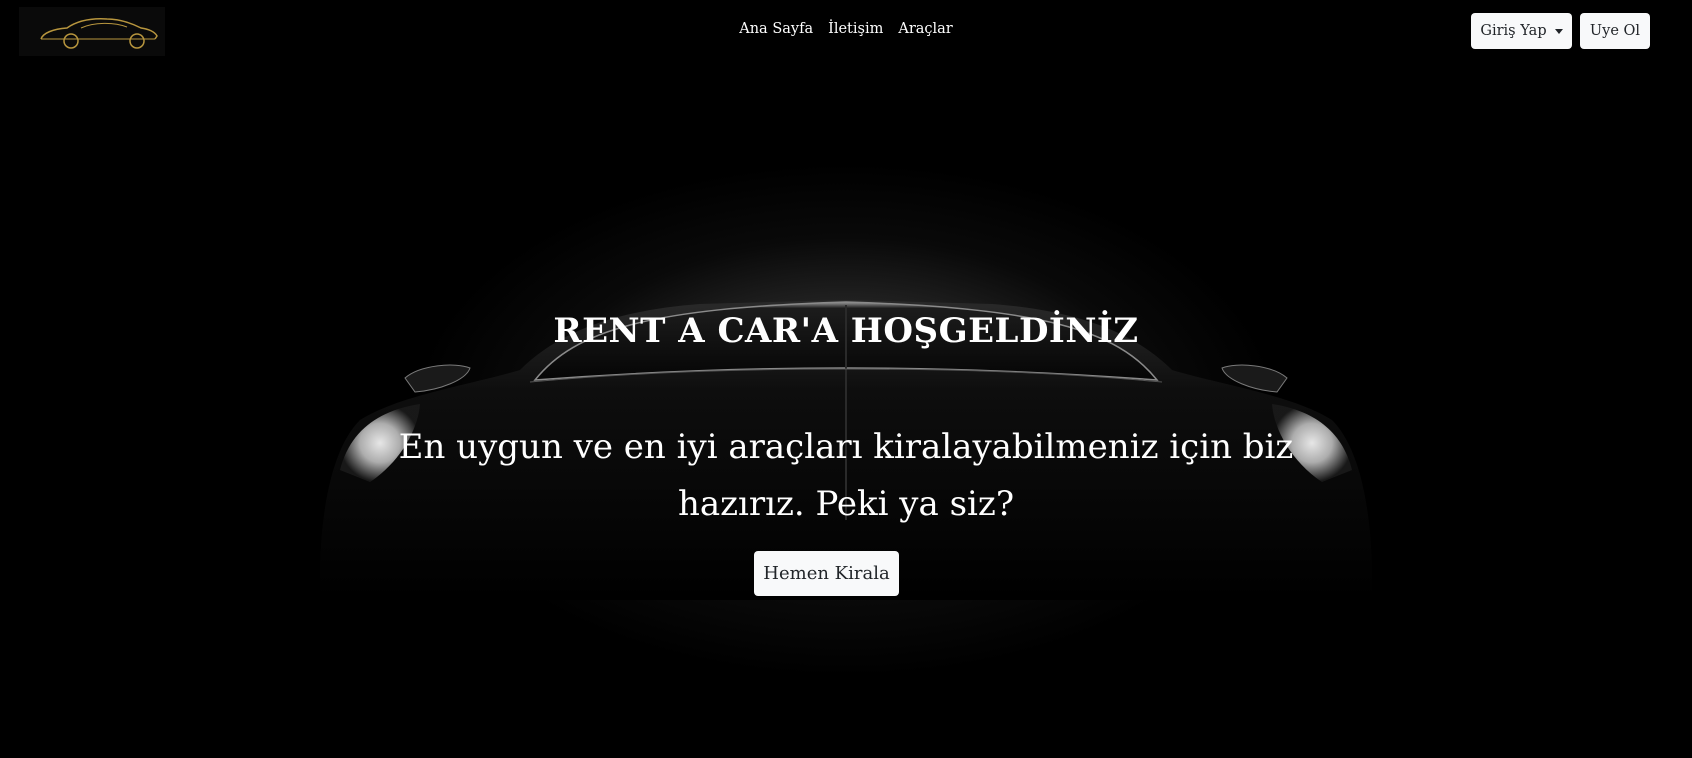 This screenshot has height=758, width=1692. Describe the element at coordinates (846, 331) in the screenshot. I see `hero-title: RENT A CAR'A HOŞGELDİNİZ` at that location.